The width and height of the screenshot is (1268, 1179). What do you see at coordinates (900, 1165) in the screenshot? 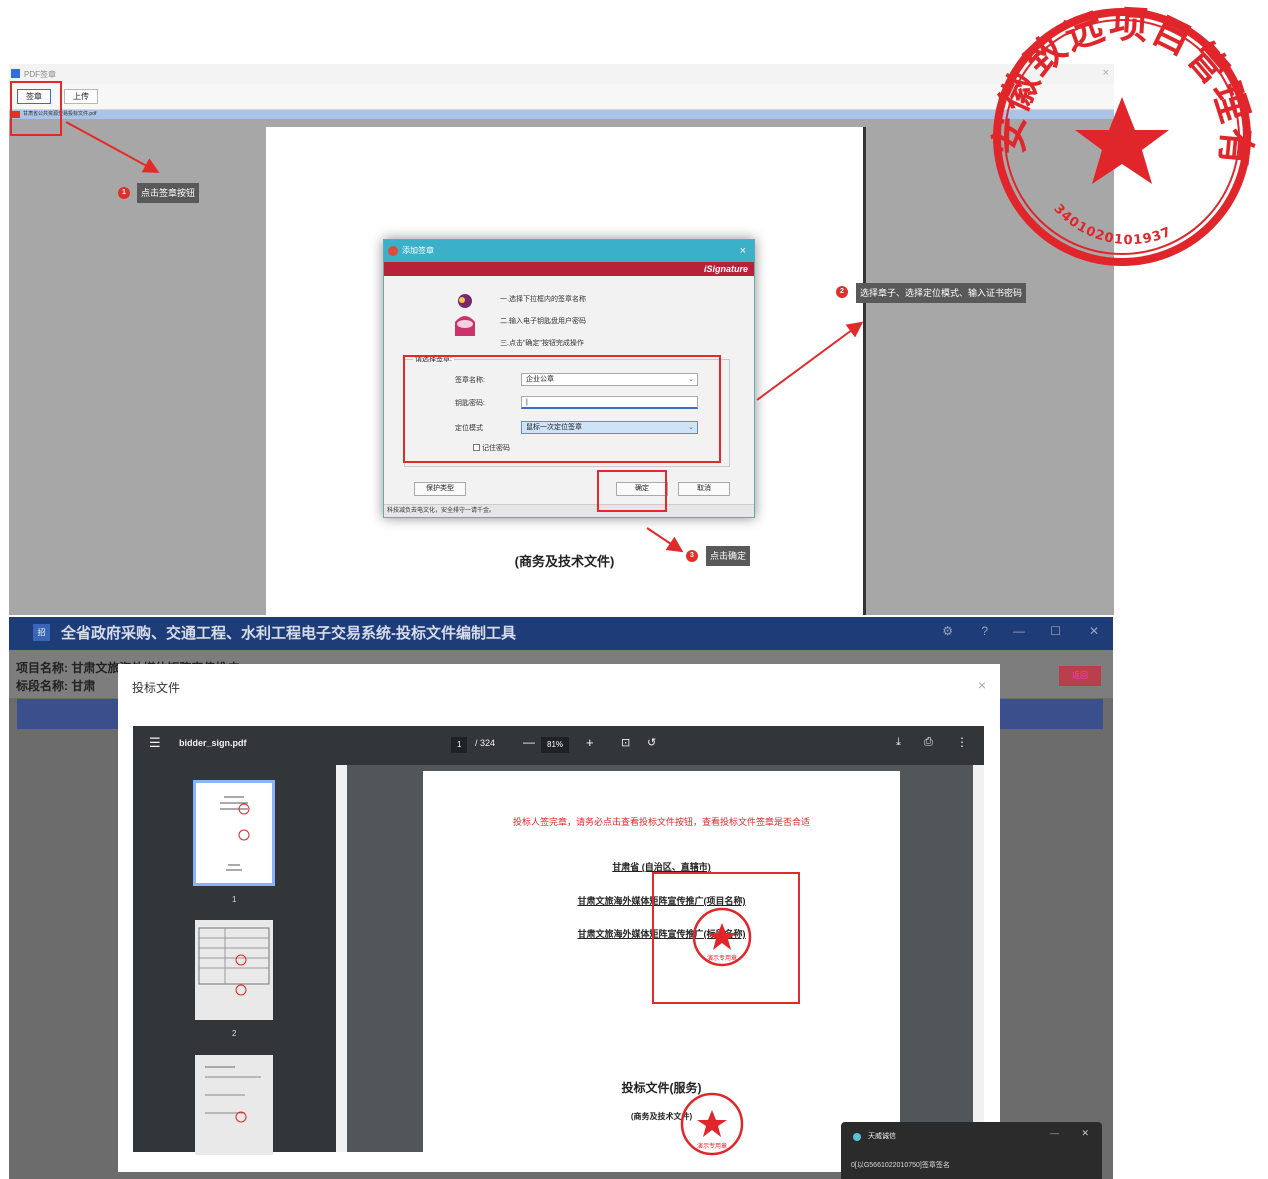
I see `notification-text: 0[以G5661022010750]签章签名` at bounding box center [900, 1165].